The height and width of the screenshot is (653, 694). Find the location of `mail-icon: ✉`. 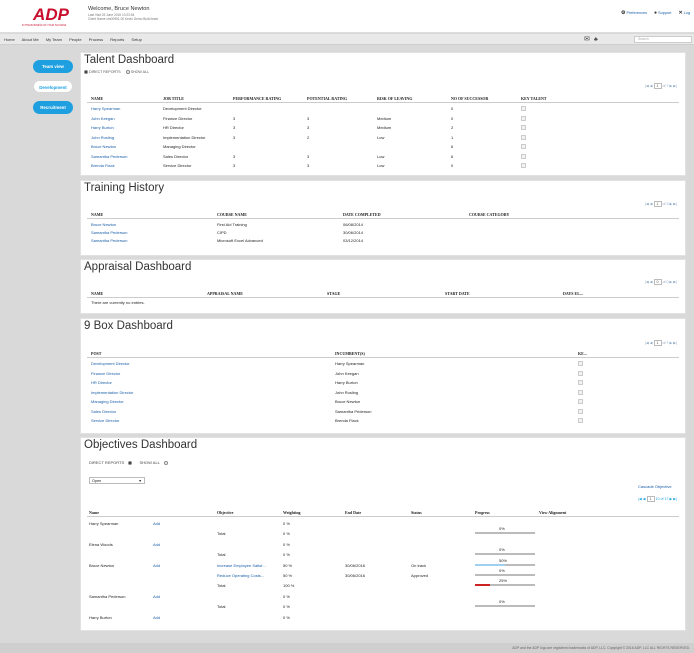

mail-icon: ✉ is located at coordinates (587, 39).